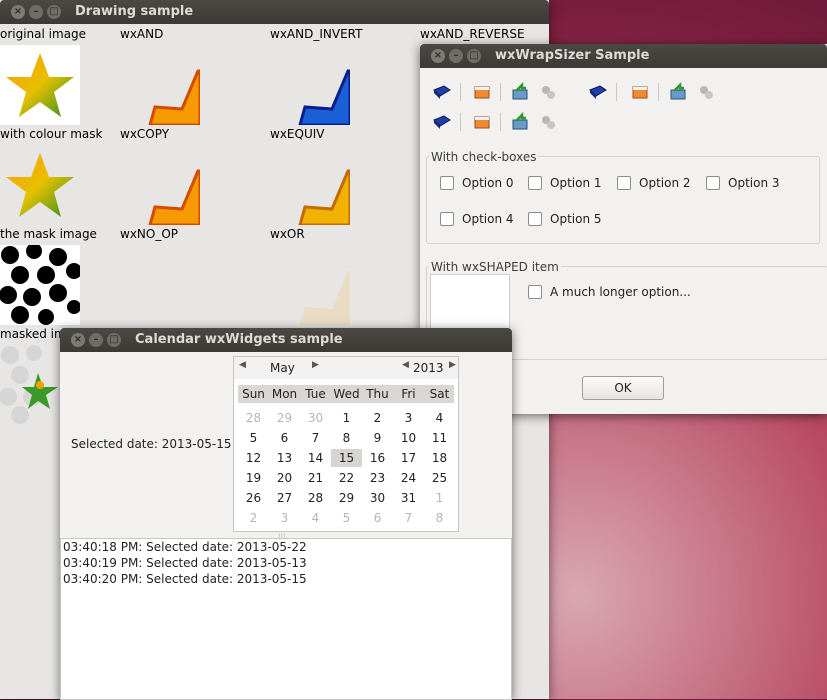  I want to click on calendar-day: 31, so click(408, 498).